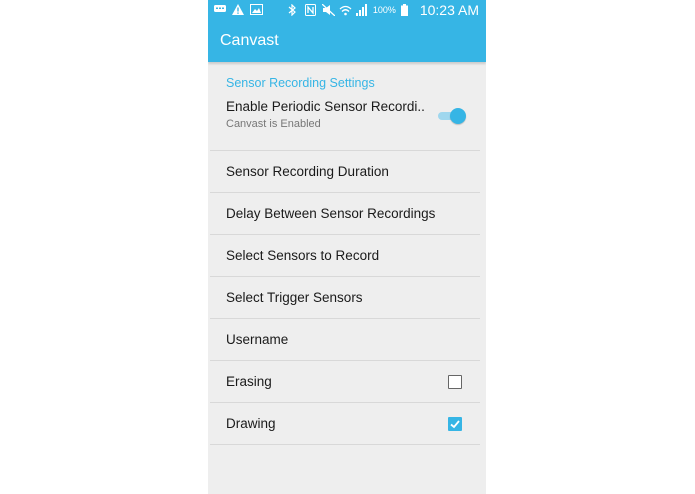  What do you see at coordinates (294, 297) in the screenshot?
I see `trigger-sensors-label: Select Trigger Sensors` at bounding box center [294, 297].